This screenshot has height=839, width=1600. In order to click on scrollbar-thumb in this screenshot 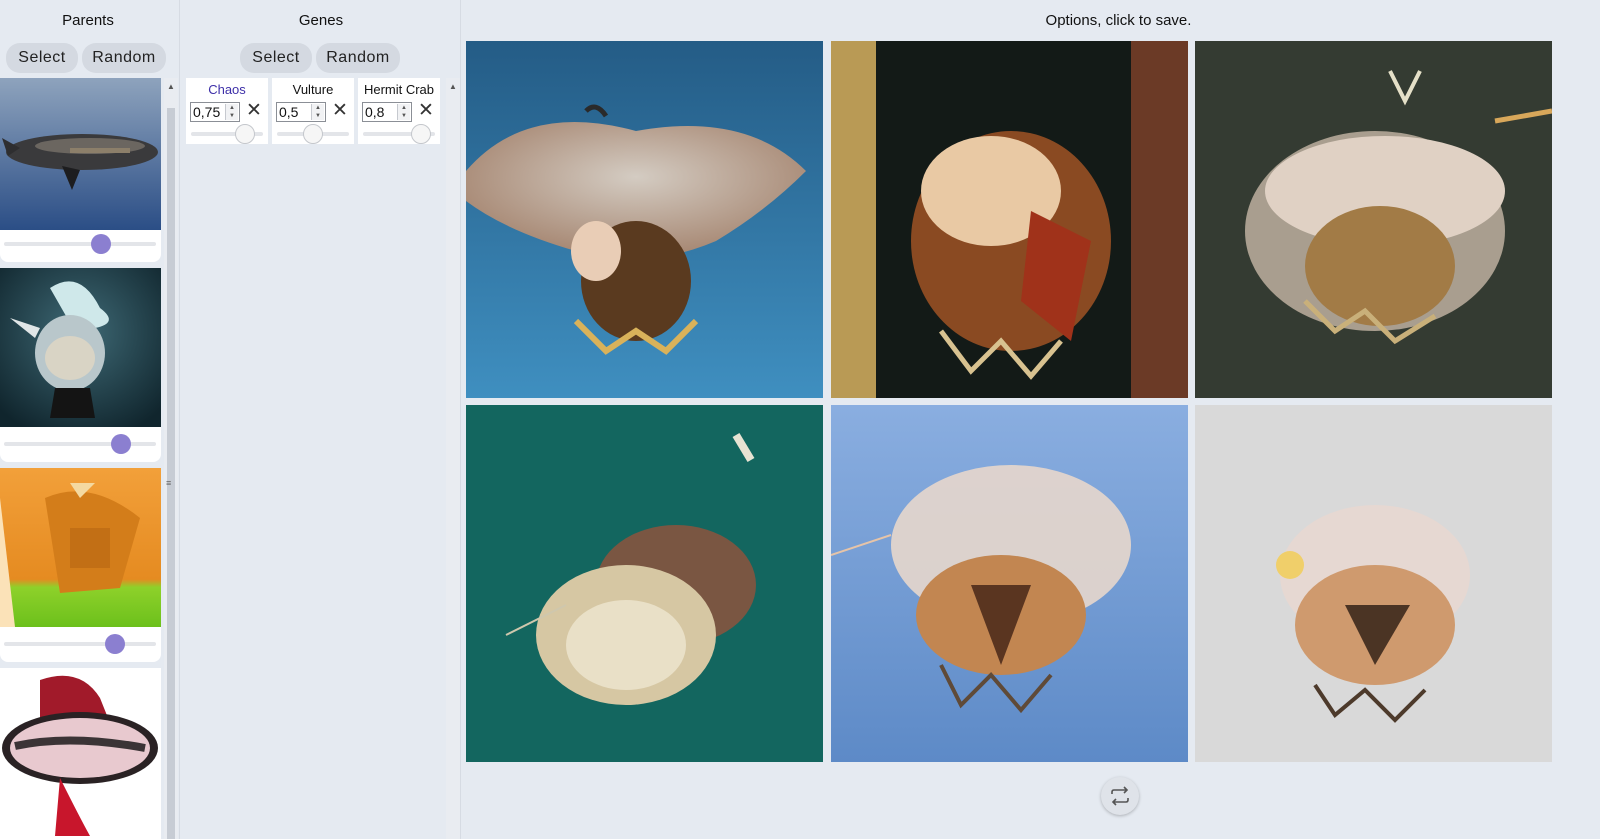, I will do `click(171, 473)`.